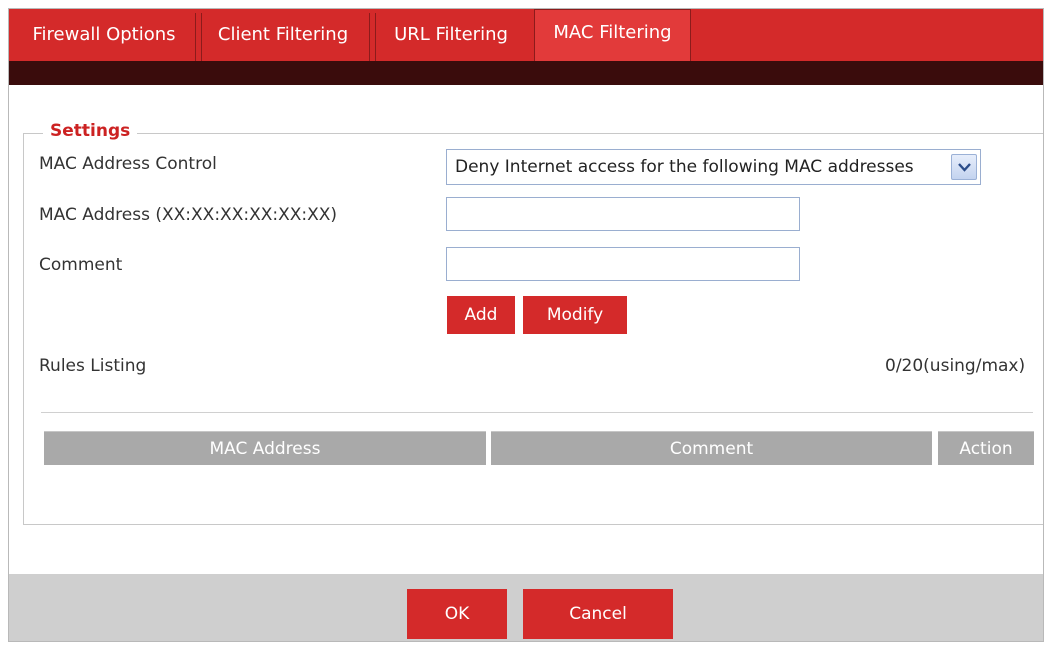 The image size is (1048, 645). Describe the element at coordinates (537, 412) in the screenshot. I see `divider` at that location.